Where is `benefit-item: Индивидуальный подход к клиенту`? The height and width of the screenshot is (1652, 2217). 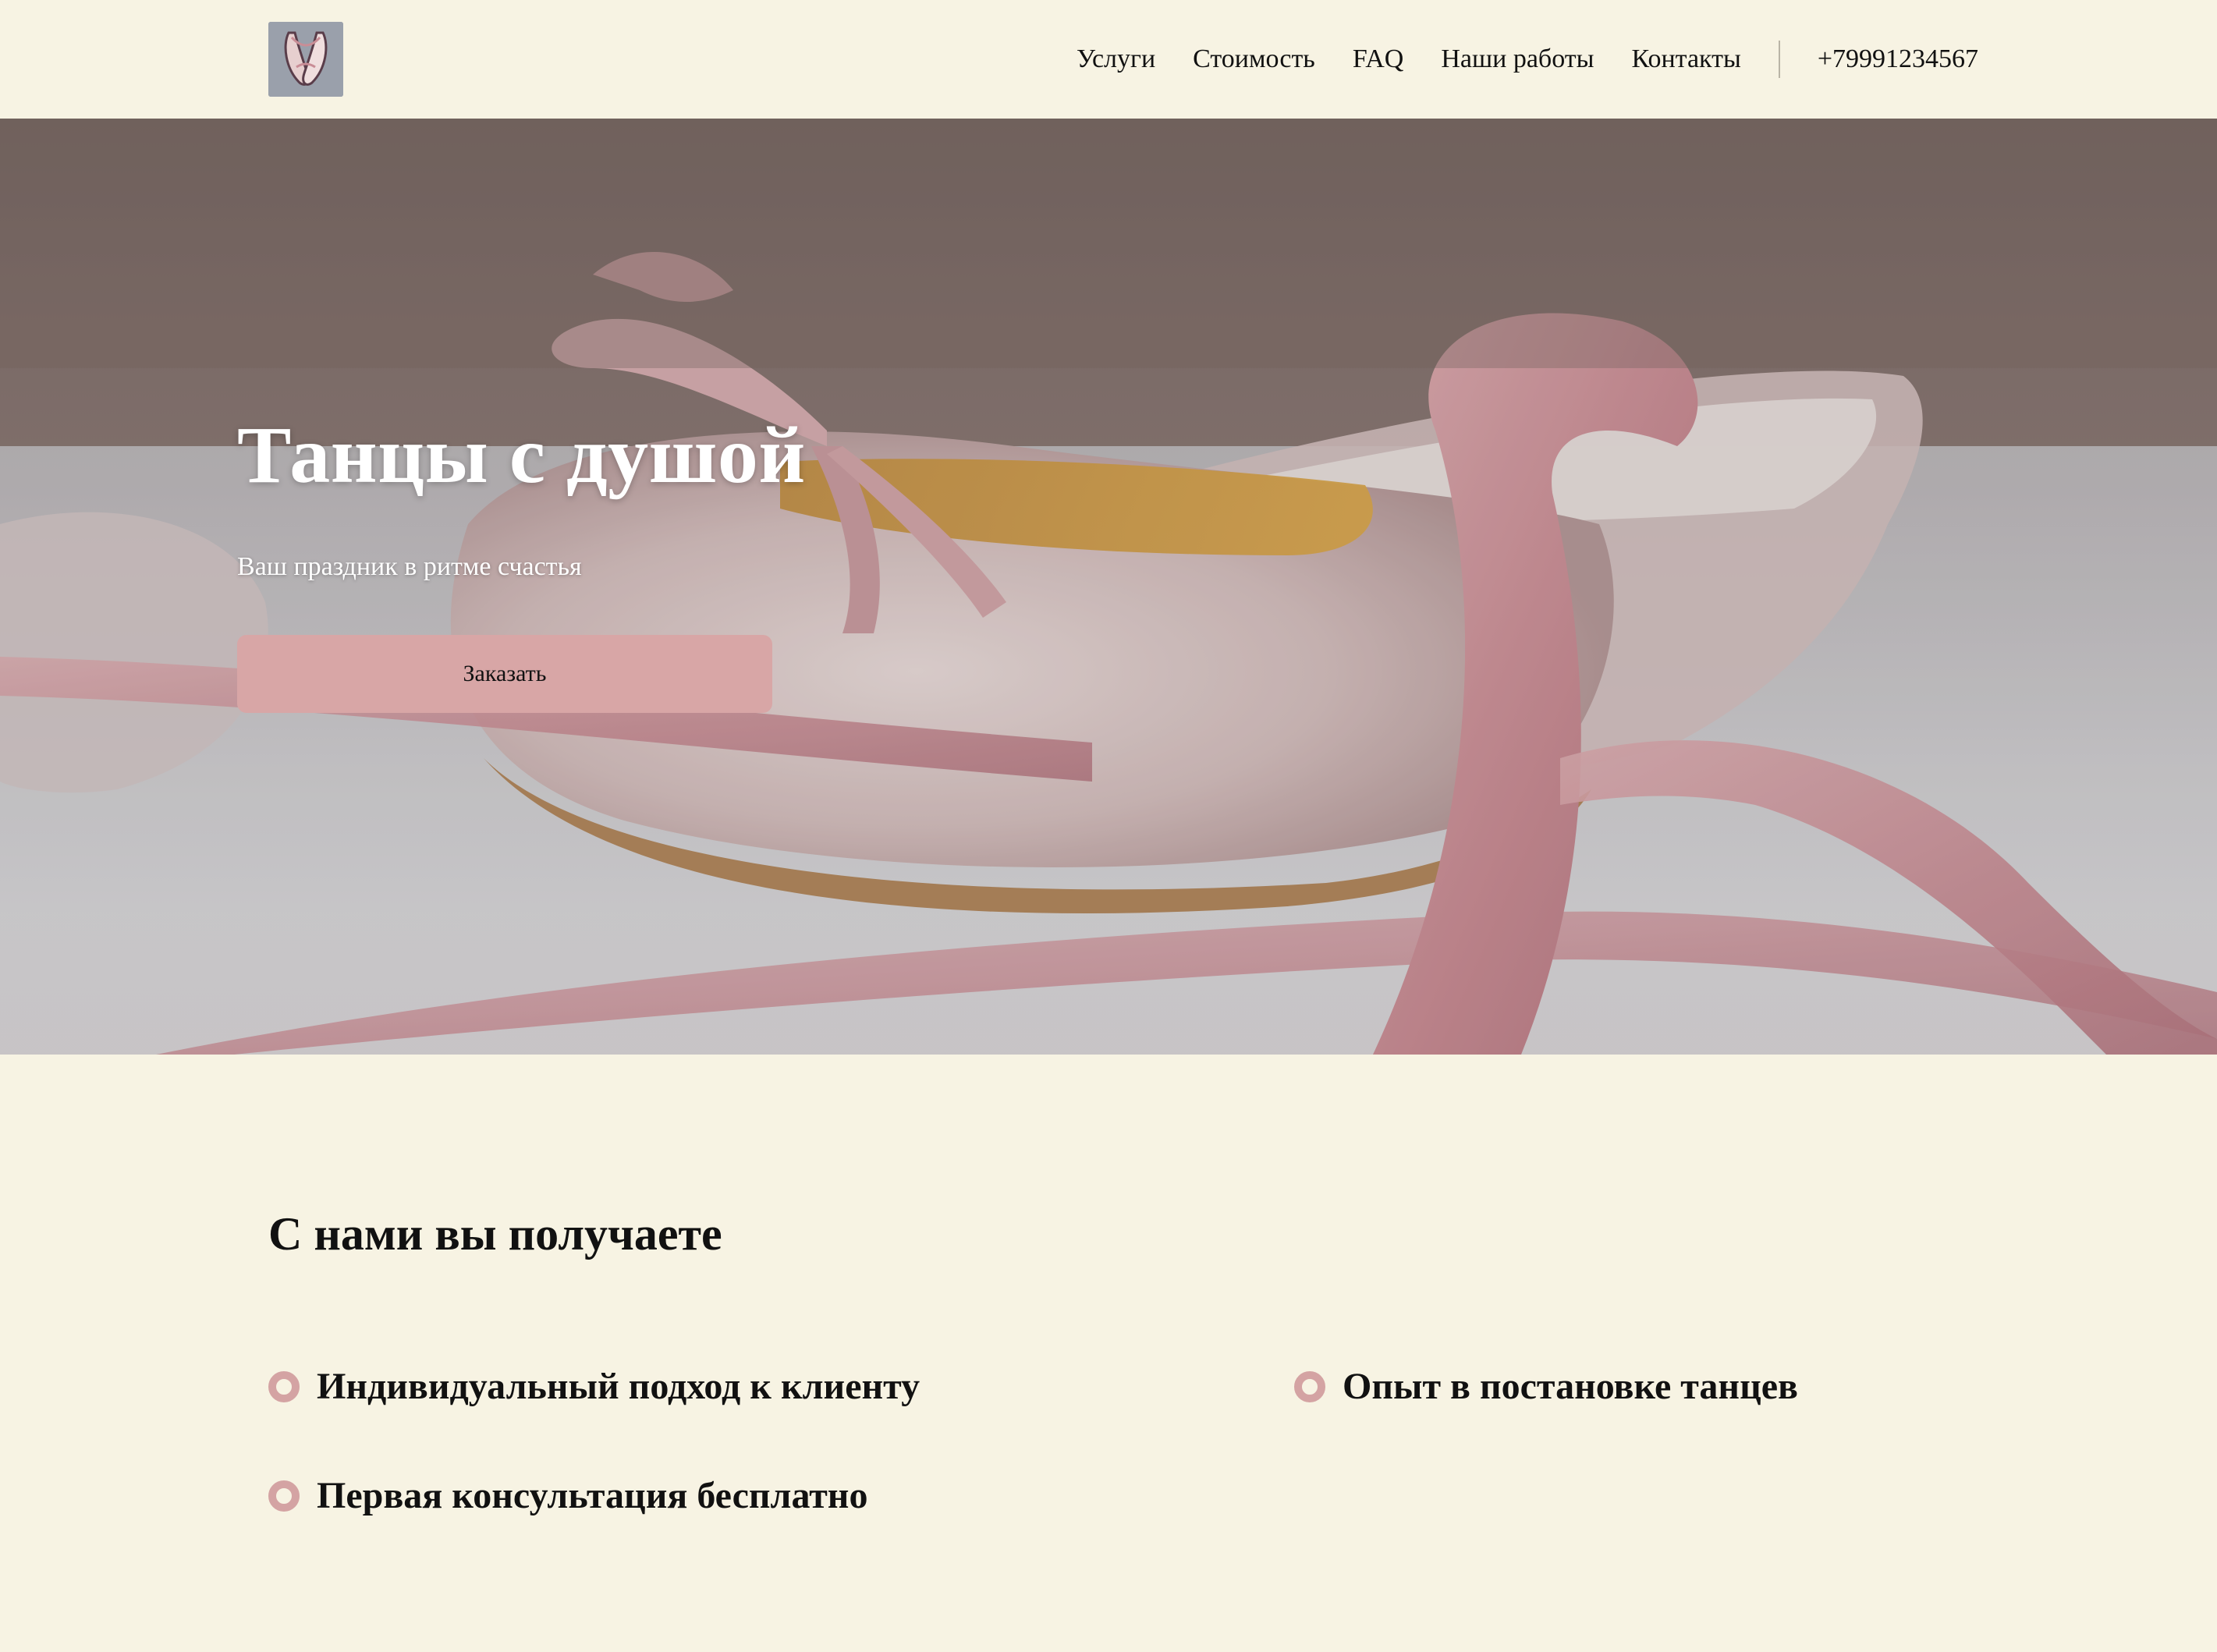
benefit-item: Индивидуальный подход к клиенту is located at coordinates (594, 1386).